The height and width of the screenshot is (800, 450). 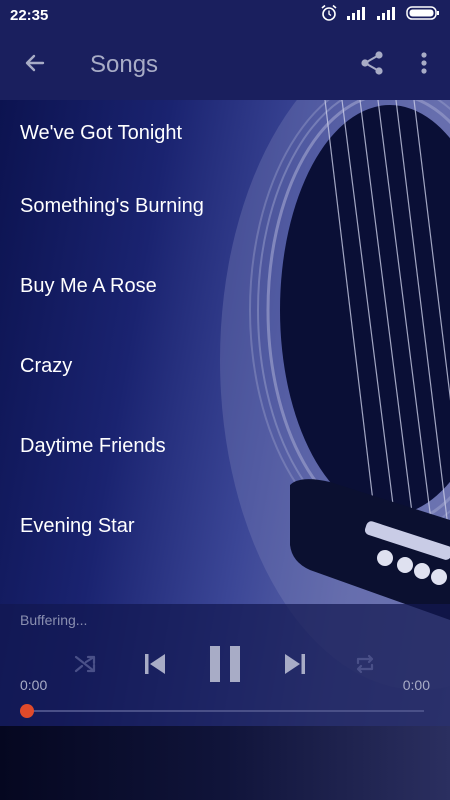 I want to click on previous-button, so click(x=155, y=666).